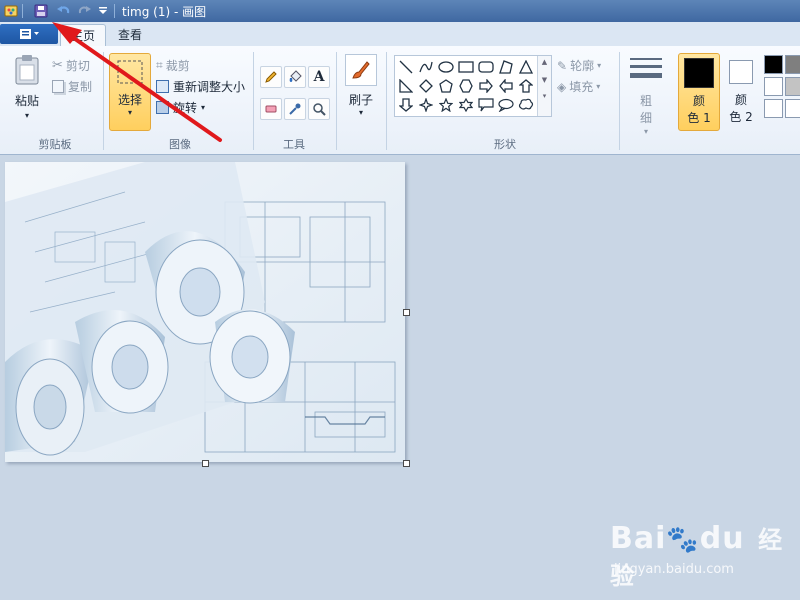  Describe the element at coordinates (683, 540) in the screenshot. I see `paw-icon: 🐾` at that location.